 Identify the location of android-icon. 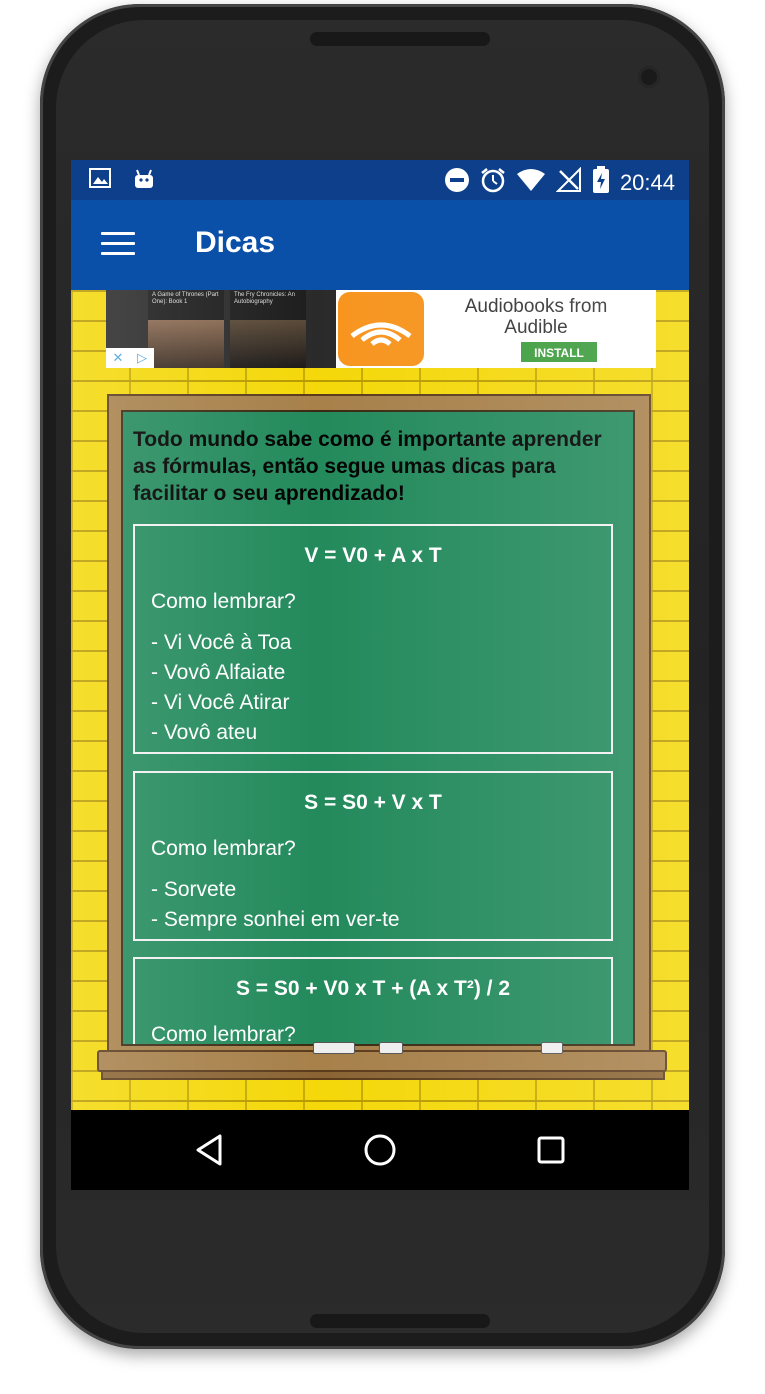
(144, 181).